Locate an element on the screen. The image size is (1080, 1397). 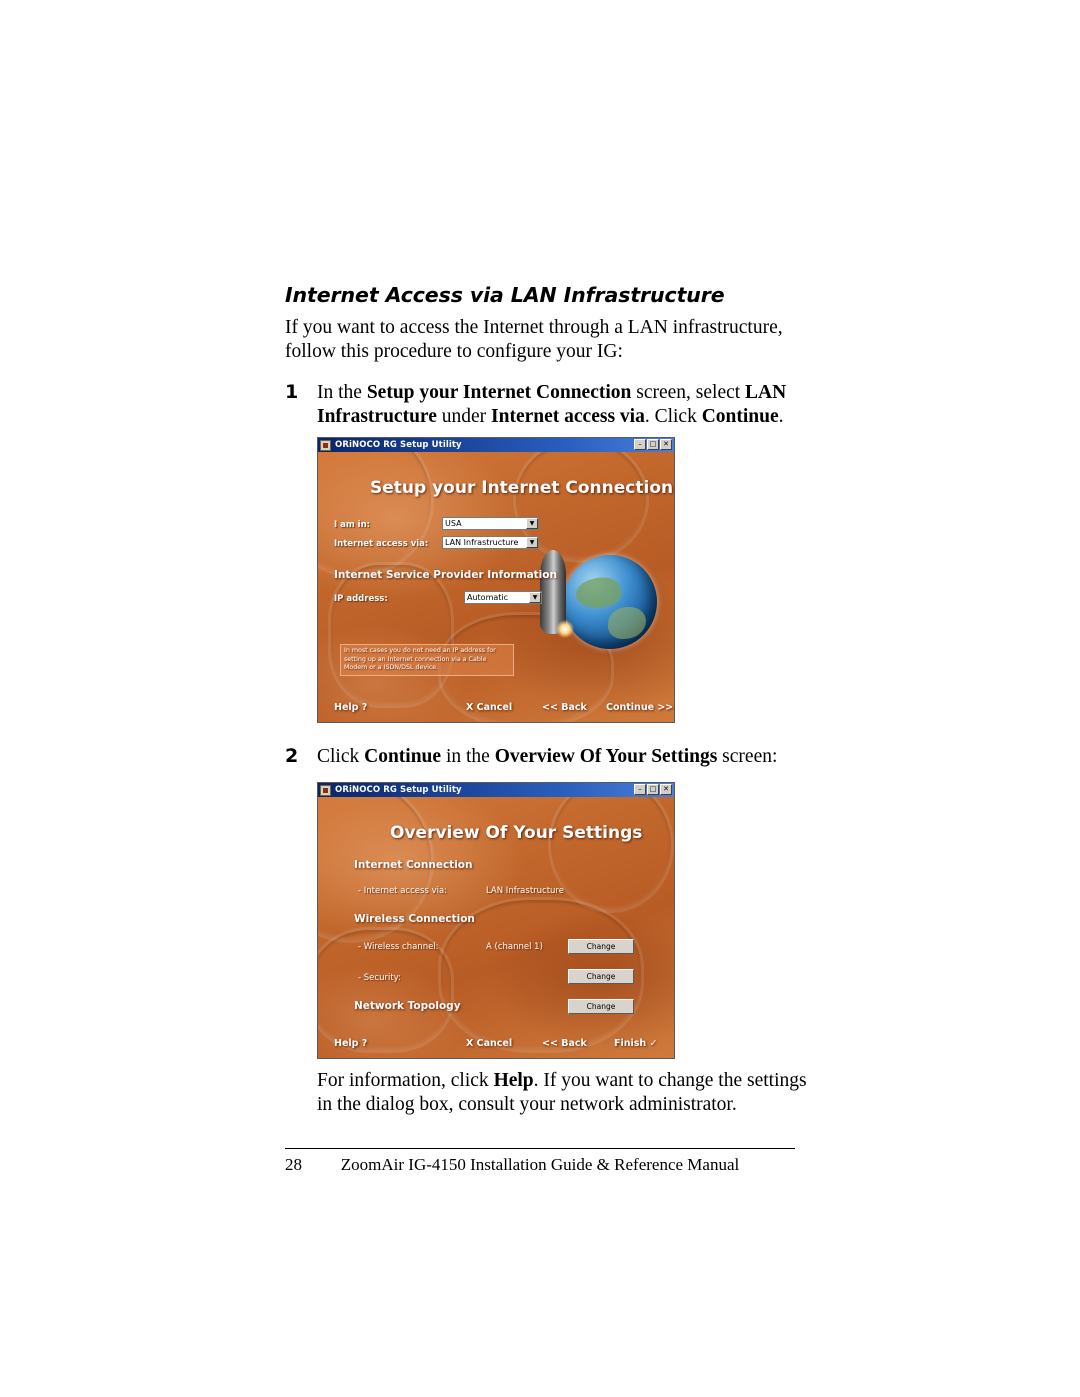
step-1-part-1: Setup your Internet Connection is located at coordinates (499, 392).